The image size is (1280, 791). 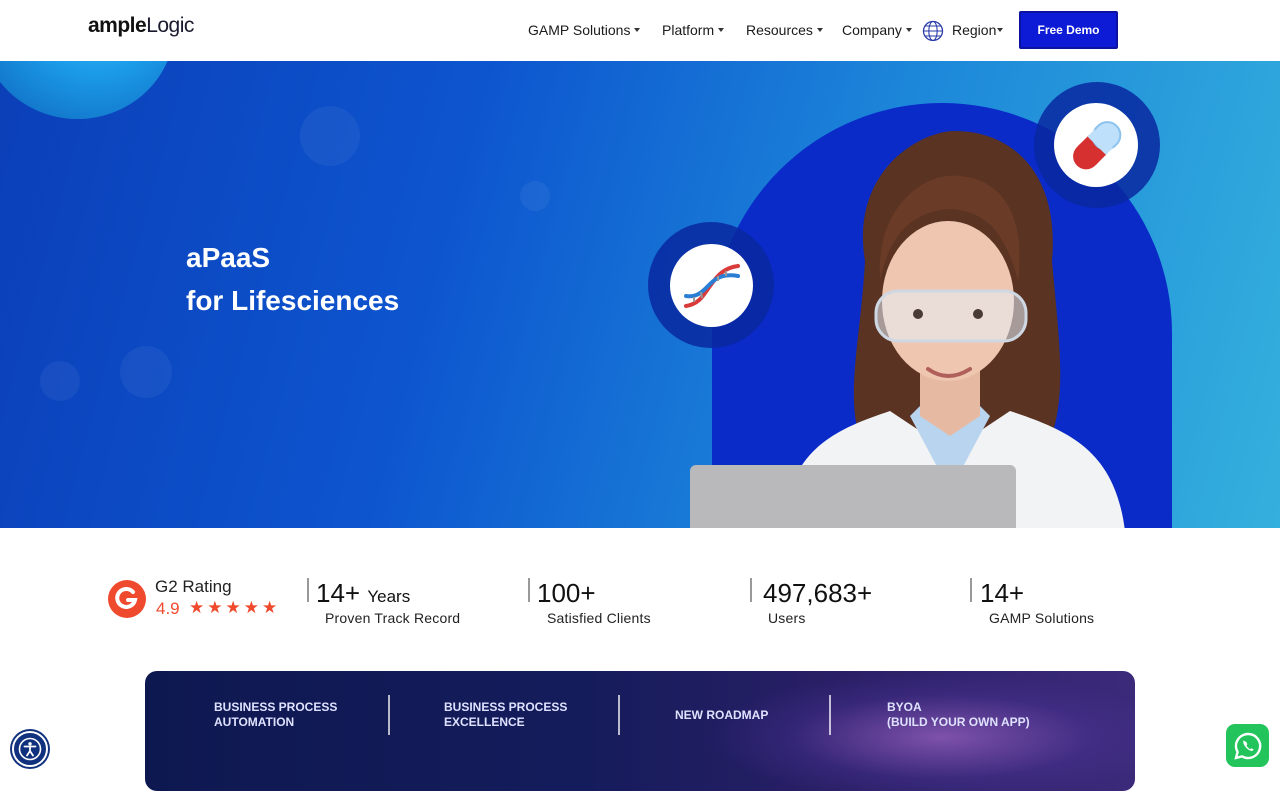 What do you see at coordinates (193, 586) in the screenshot?
I see `g2-rating-label: G2 Rating` at bounding box center [193, 586].